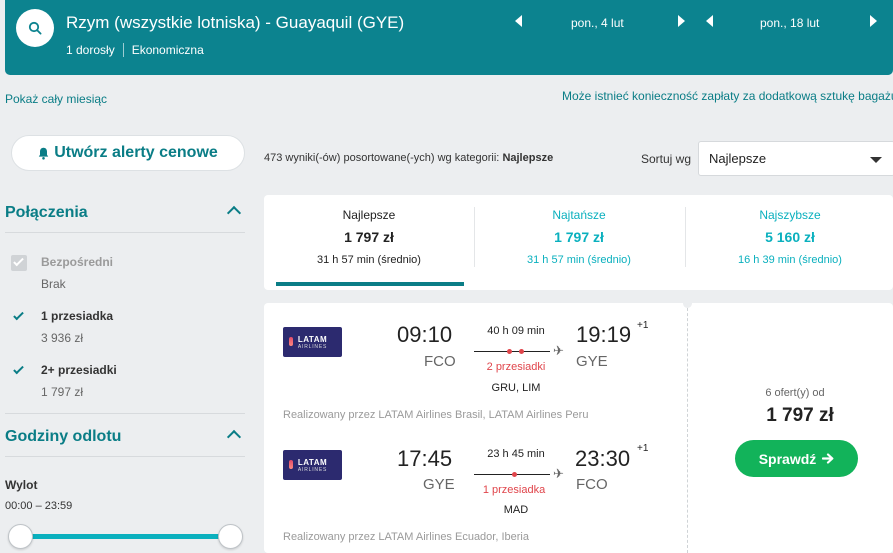 This screenshot has width=893, height=553. I want to click on prev-depart-date-arrow-icon, so click(518, 21).